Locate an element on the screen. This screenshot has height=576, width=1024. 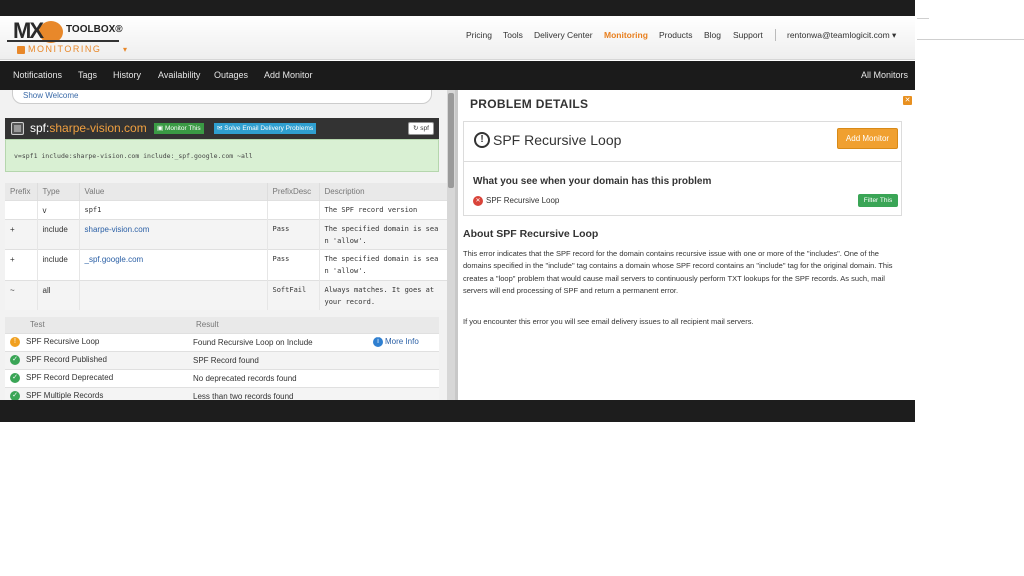
table-cell: The SPF record version is located at coordinates (385, 209).